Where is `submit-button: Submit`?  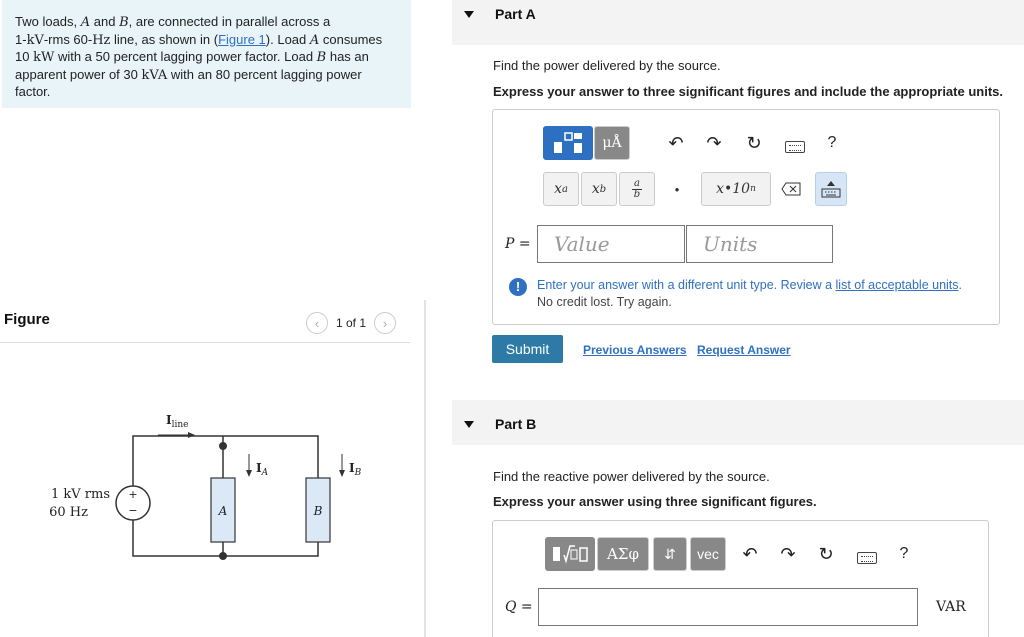
submit-button: Submit is located at coordinates (527, 349).